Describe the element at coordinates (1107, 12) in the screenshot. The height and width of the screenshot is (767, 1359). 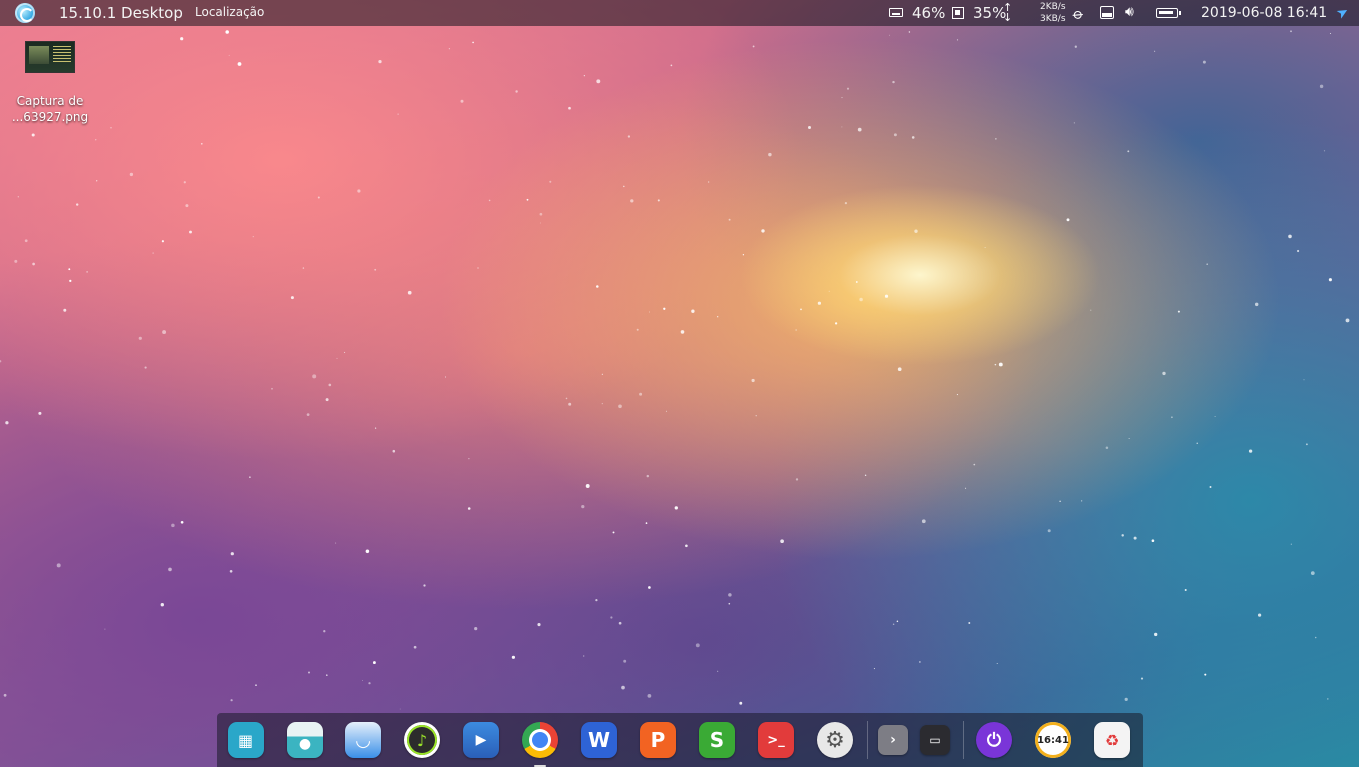
I see `tray-drive-icon` at that location.